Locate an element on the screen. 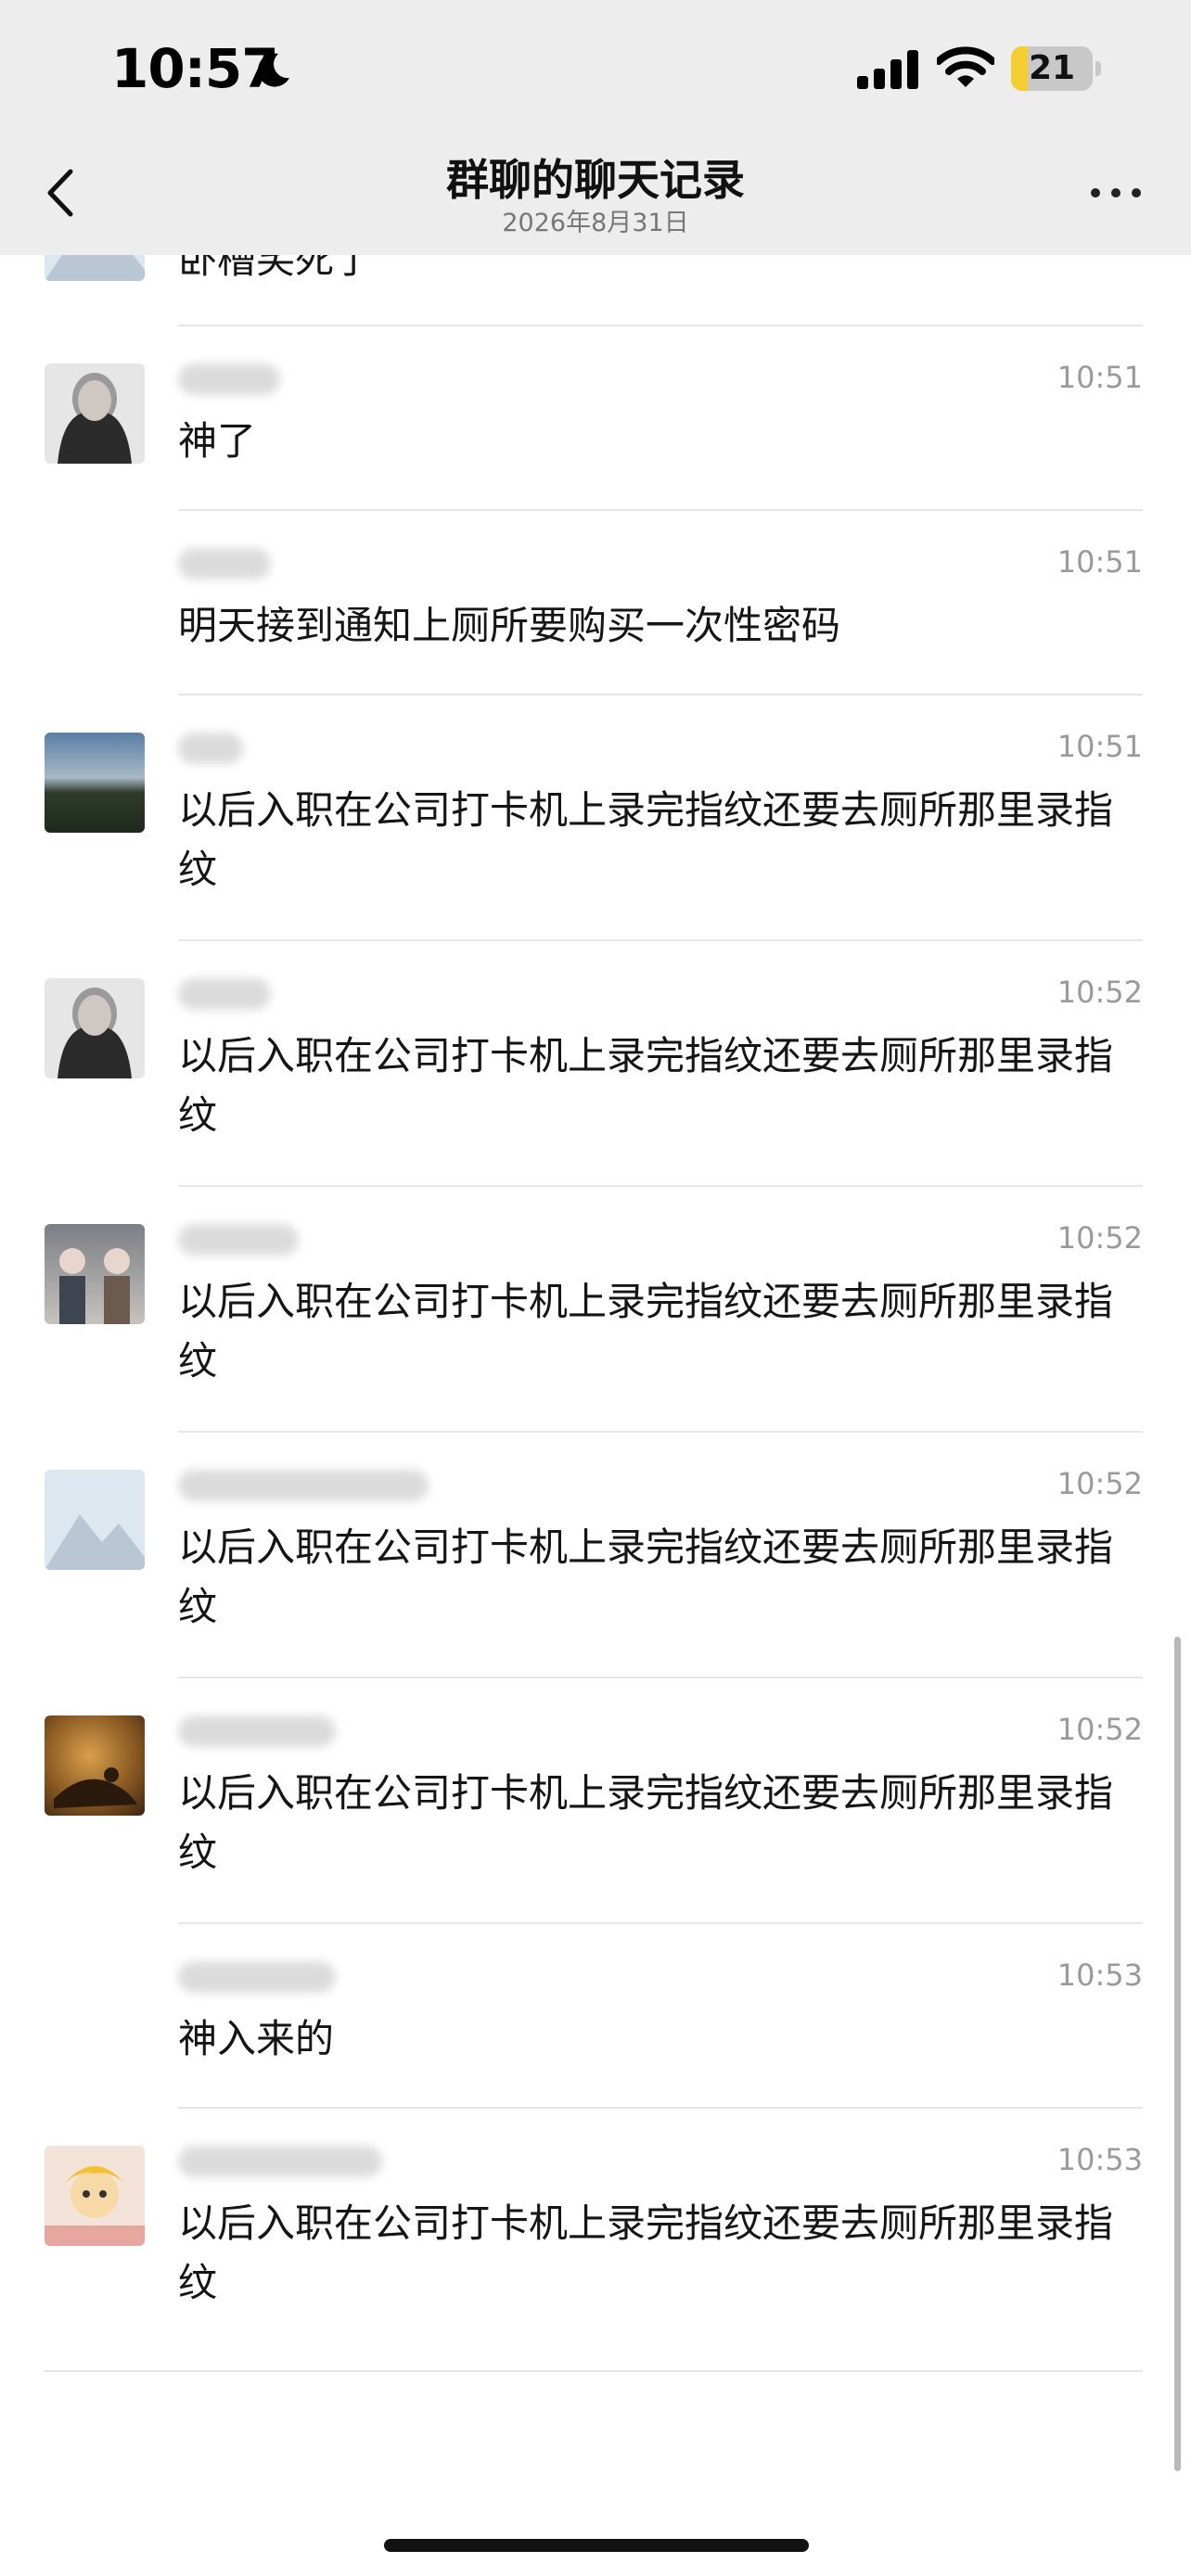 The width and height of the screenshot is (1191, 2576). more-dots-icon is located at coordinates (1095, 193).